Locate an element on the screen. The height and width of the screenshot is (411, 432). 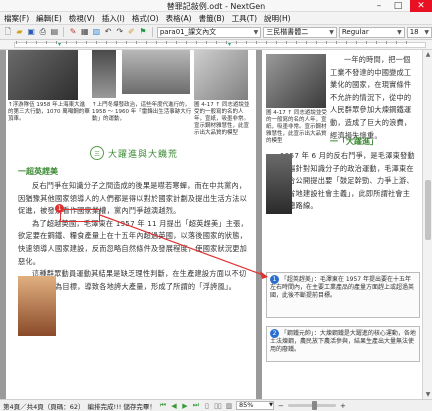
new-document-icon: 🗋 is located at coordinates (8, 32).